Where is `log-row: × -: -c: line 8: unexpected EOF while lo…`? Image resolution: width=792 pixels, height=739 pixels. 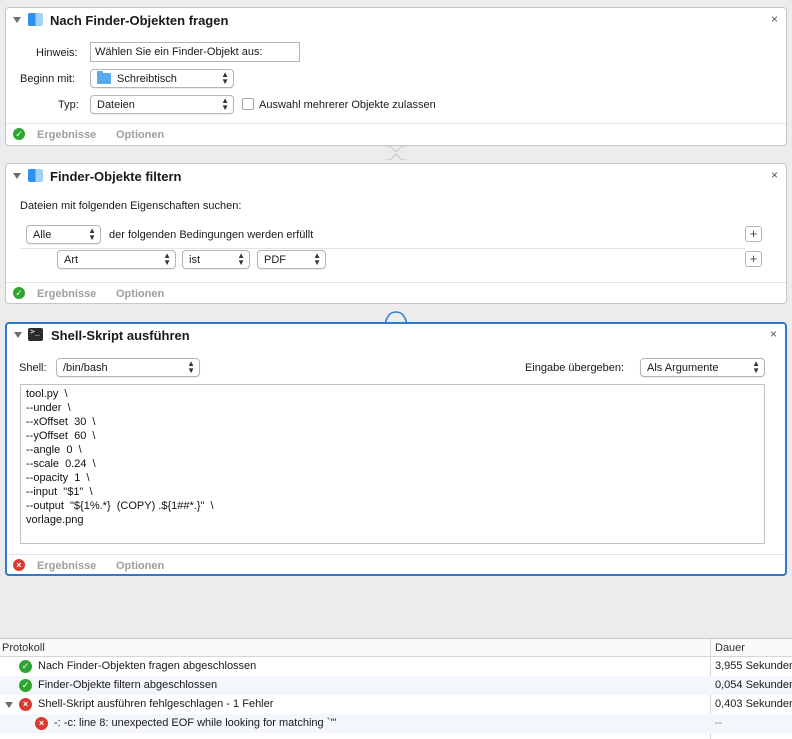 log-row: × -: -c: line 8: unexpected EOF while lo… is located at coordinates (396, 723).